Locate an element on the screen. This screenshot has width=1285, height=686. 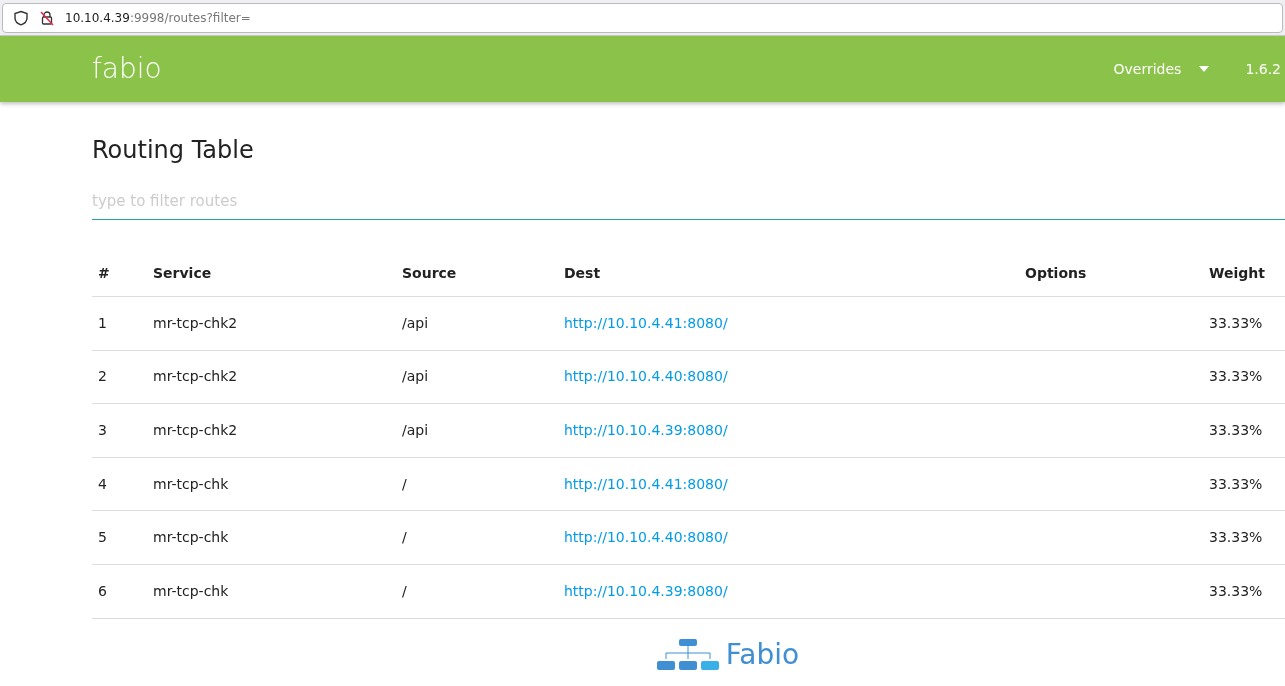
url-text: 10.10.4.39:9998/routes?filter= is located at coordinates (158, 18).